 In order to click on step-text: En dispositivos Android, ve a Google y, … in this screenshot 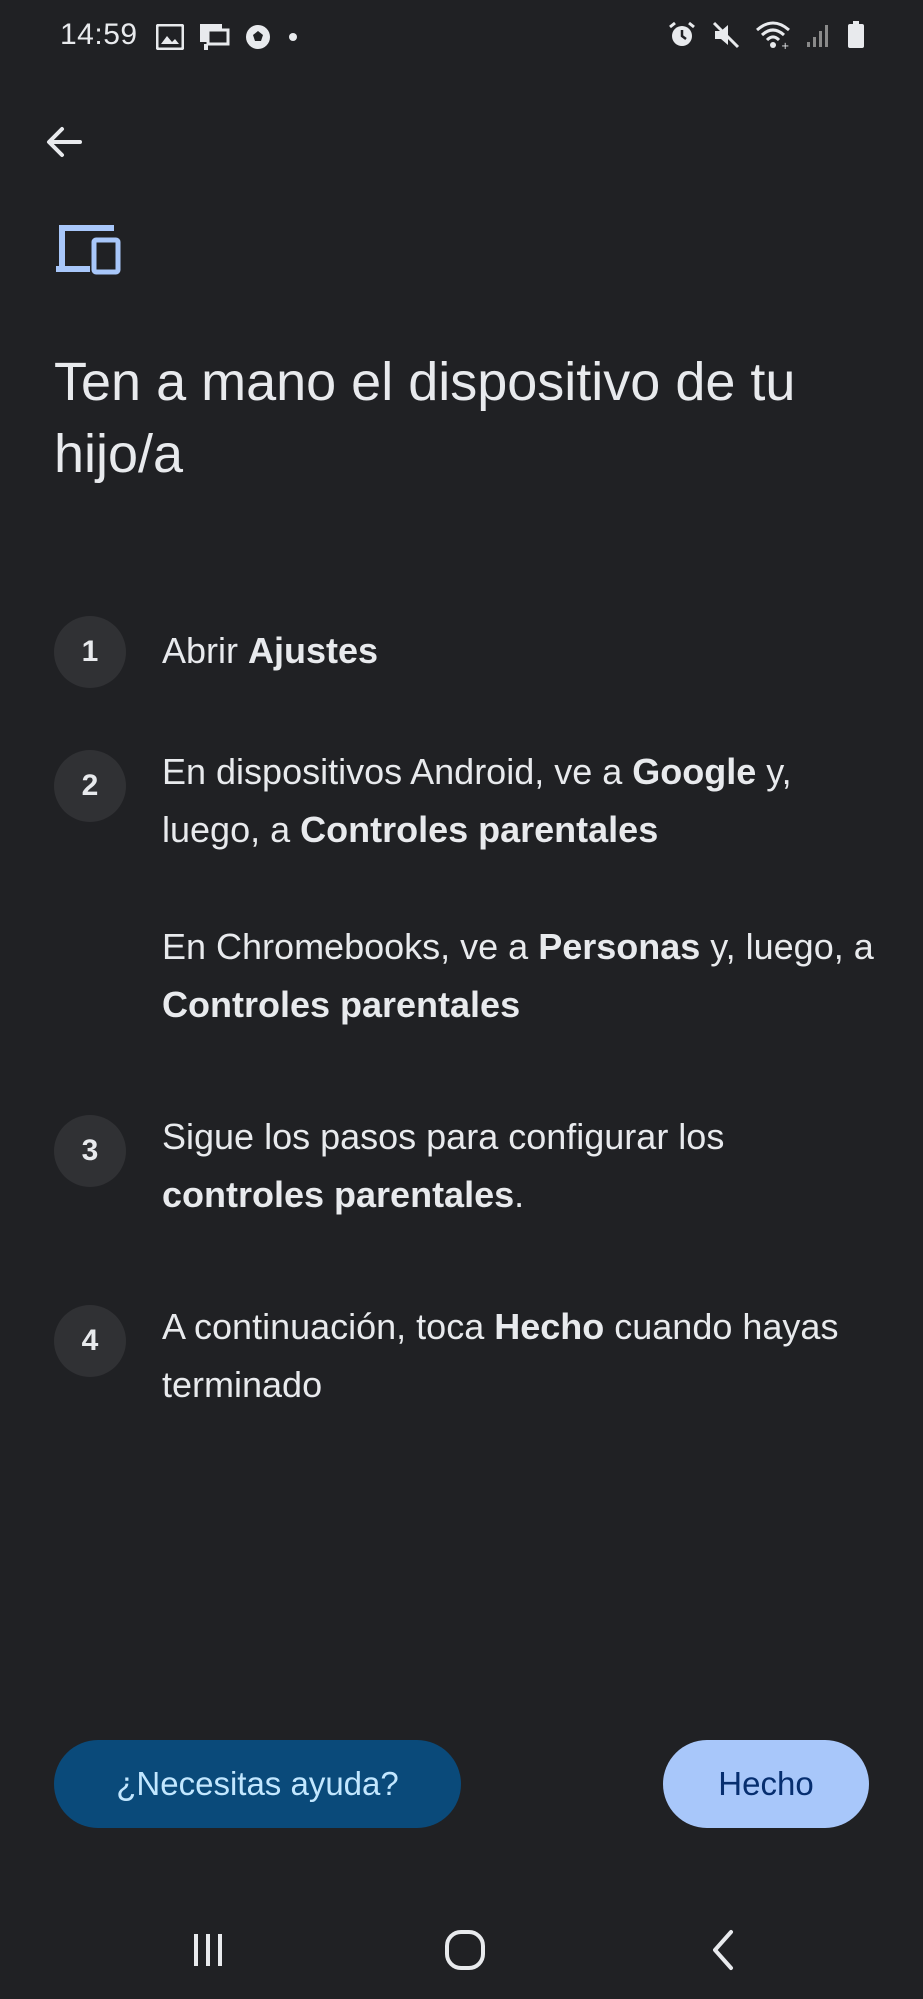, I will do `click(522, 801)`.